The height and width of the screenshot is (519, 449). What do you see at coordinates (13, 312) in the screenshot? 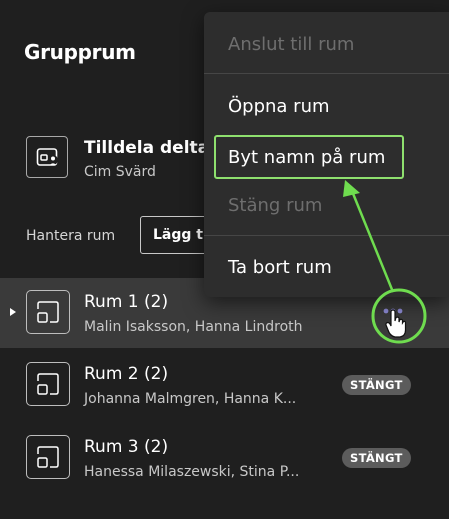
I see `selected-indicator` at bounding box center [13, 312].